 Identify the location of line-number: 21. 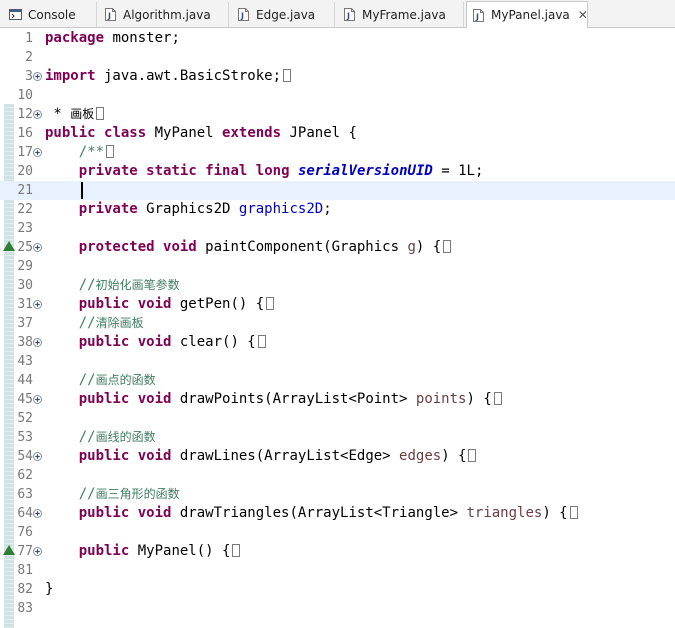
(25, 190).